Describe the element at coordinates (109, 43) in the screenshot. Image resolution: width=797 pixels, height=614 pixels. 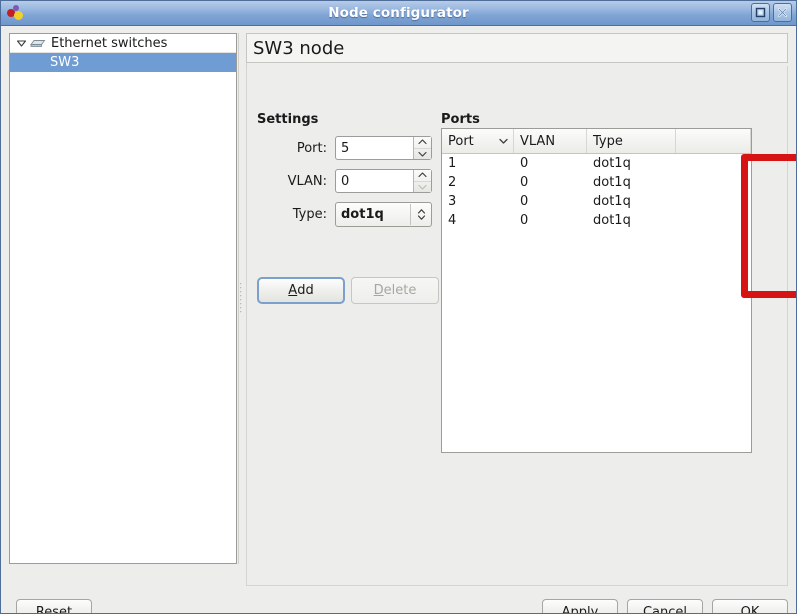
I see `tree-item-label: Ethernet switches` at that location.